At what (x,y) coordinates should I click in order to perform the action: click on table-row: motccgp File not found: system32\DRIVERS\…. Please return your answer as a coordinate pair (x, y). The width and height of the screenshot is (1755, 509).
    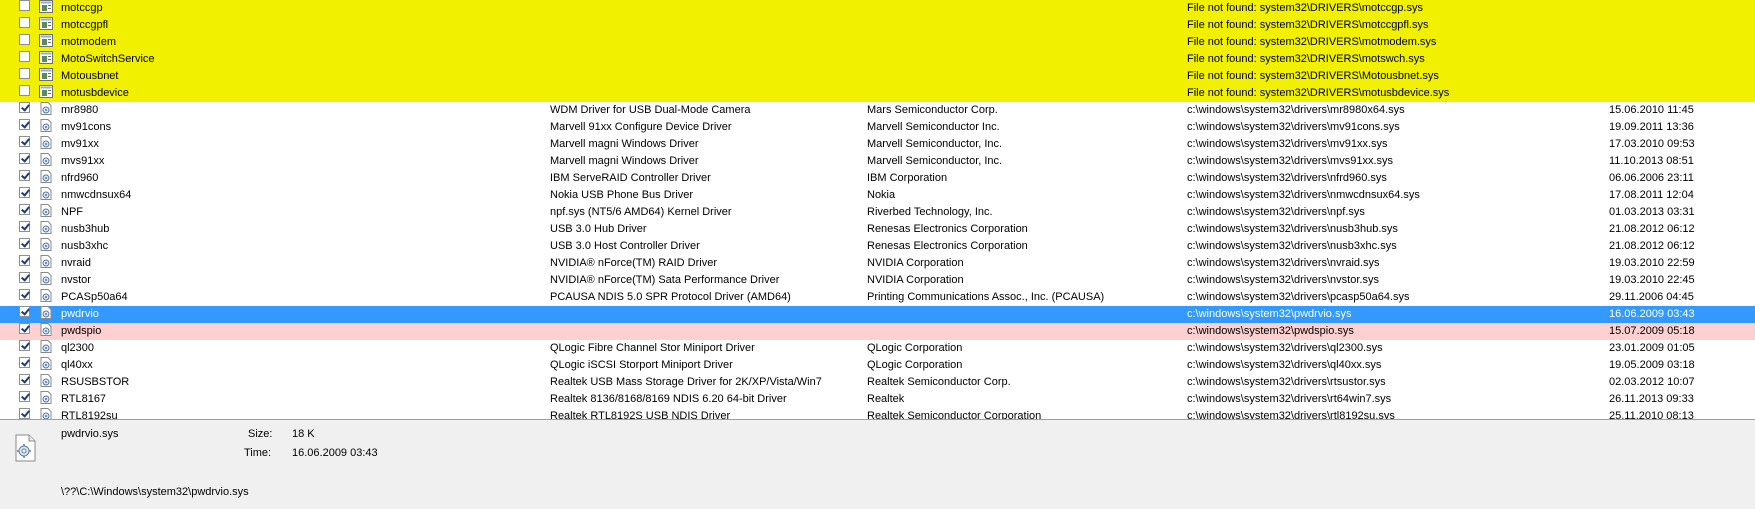
    Looking at the image, I should click on (877, 8).